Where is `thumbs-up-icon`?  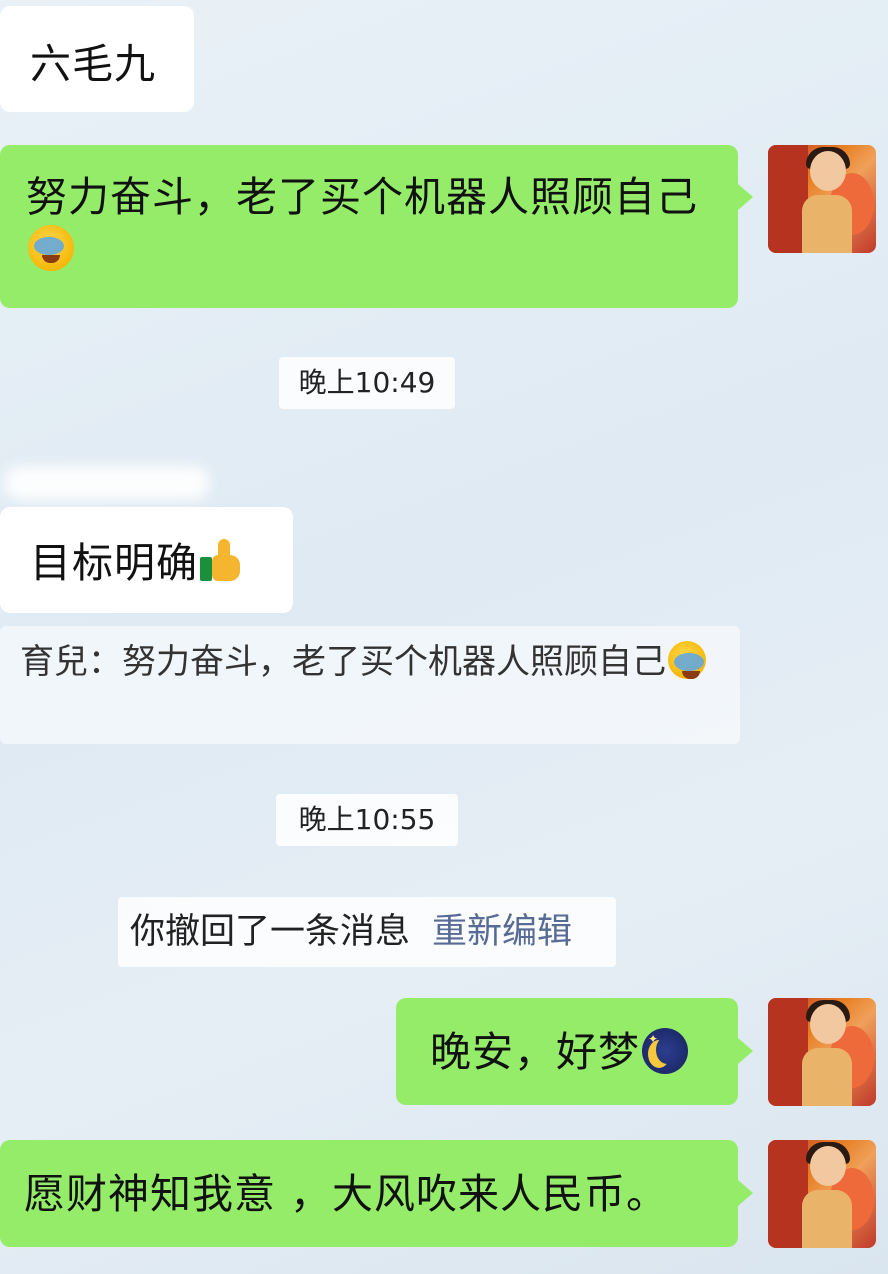
thumbs-up-icon is located at coordinates (221, 560).